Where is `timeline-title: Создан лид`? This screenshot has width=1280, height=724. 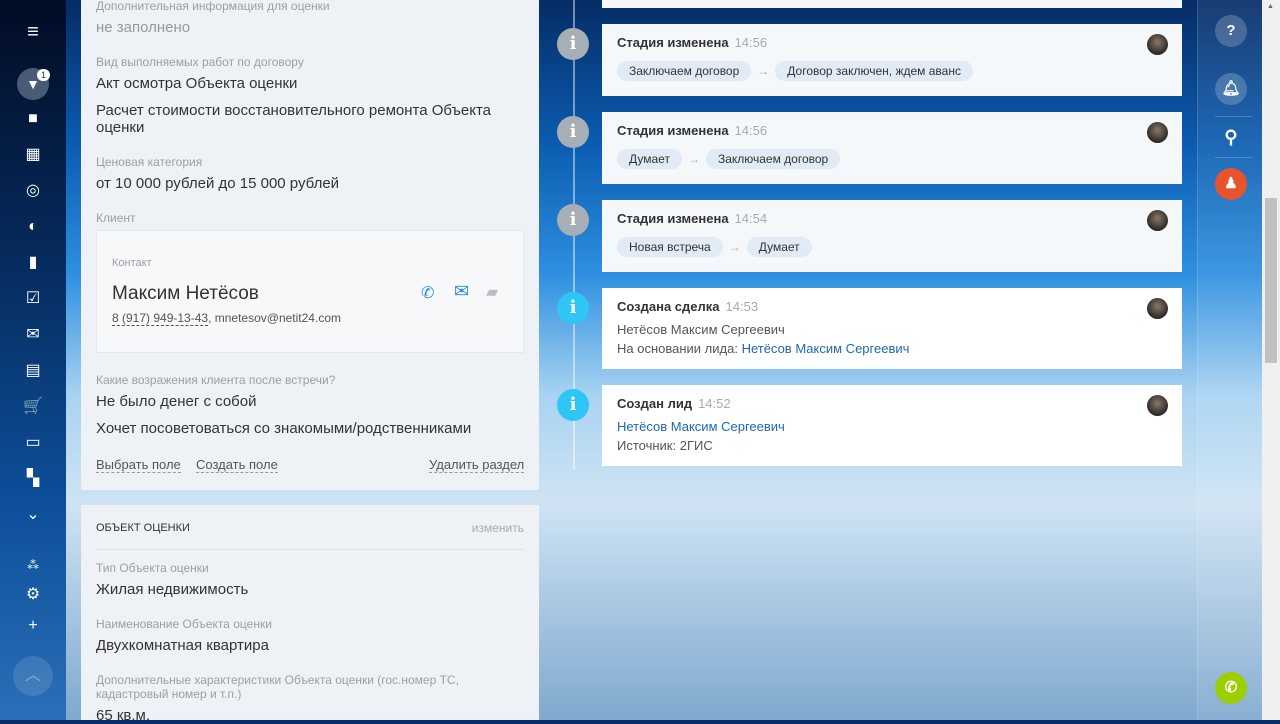 timeline-title: Создан лид is located at coordinates (655, 403).